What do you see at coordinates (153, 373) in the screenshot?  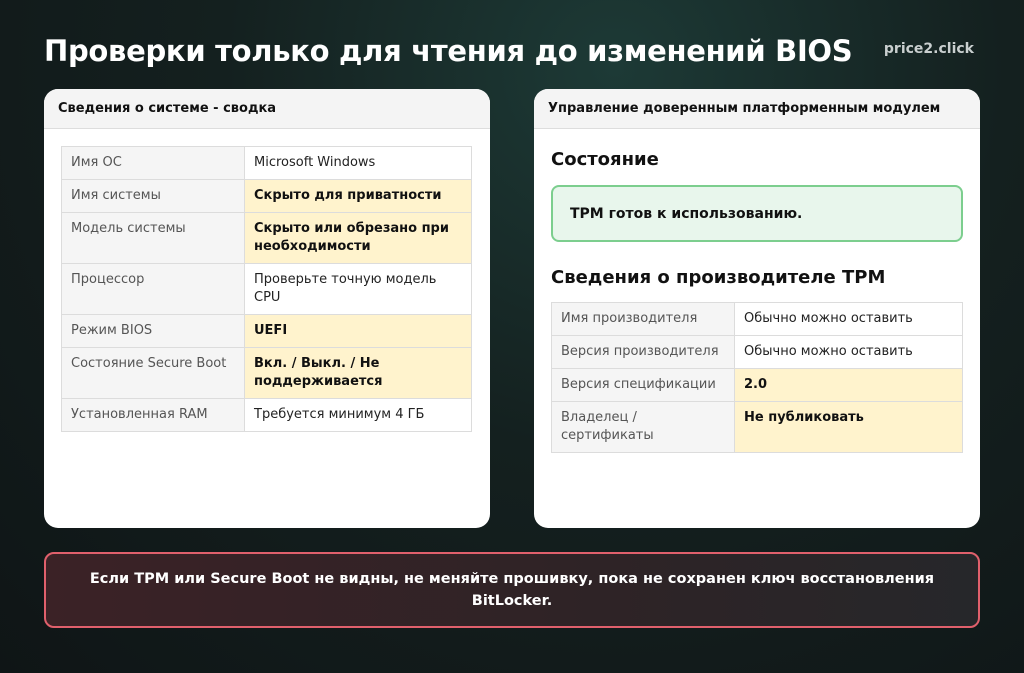 I see `row-label: Состояние Secure Boot` at bounding box center [153, 373].